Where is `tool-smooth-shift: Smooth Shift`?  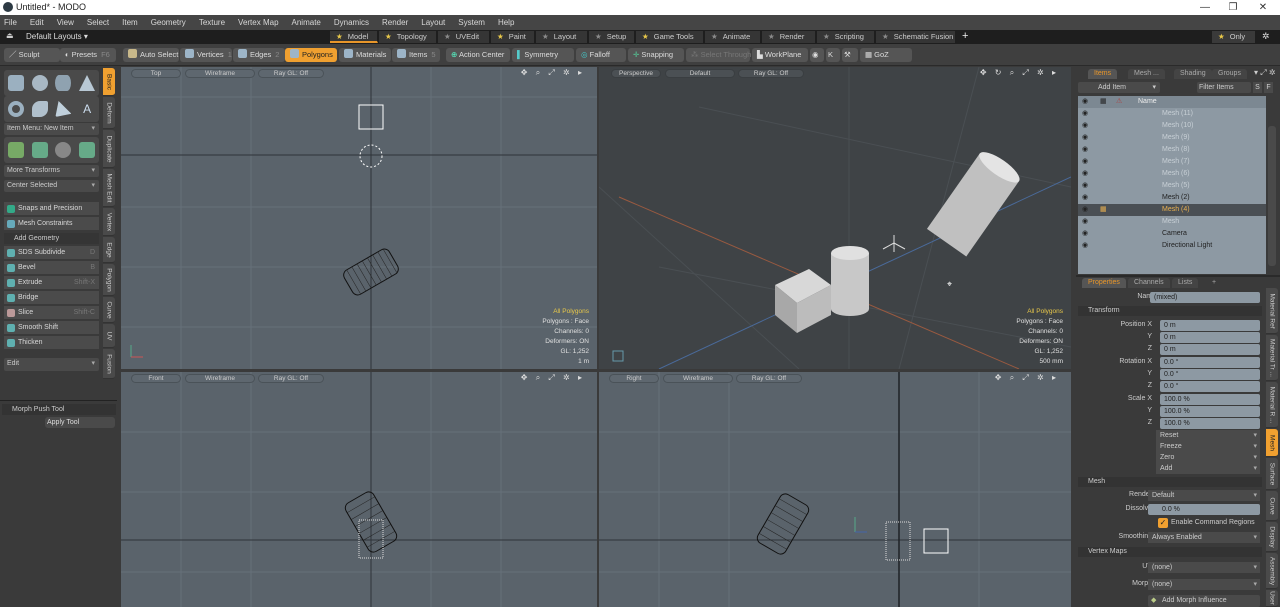 tool-smooth-shift: Smooth Shift is located at coordinates (51, 328).